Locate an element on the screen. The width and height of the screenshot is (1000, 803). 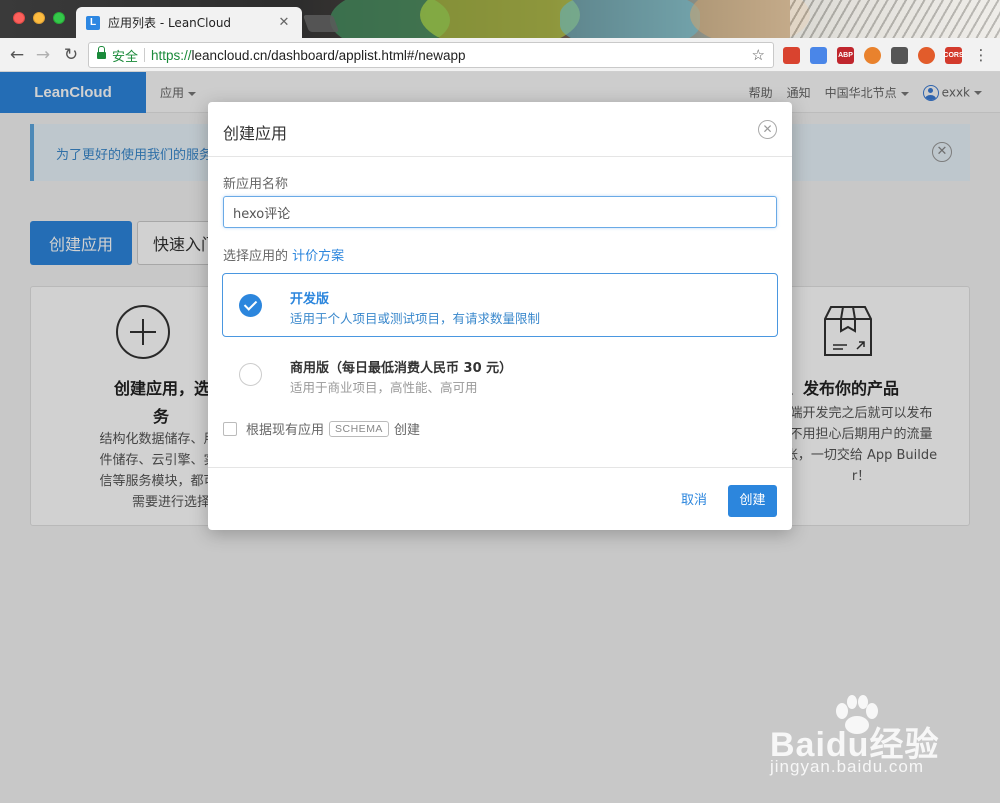
secure-label: 安全 is located at coordinates (125, 56).